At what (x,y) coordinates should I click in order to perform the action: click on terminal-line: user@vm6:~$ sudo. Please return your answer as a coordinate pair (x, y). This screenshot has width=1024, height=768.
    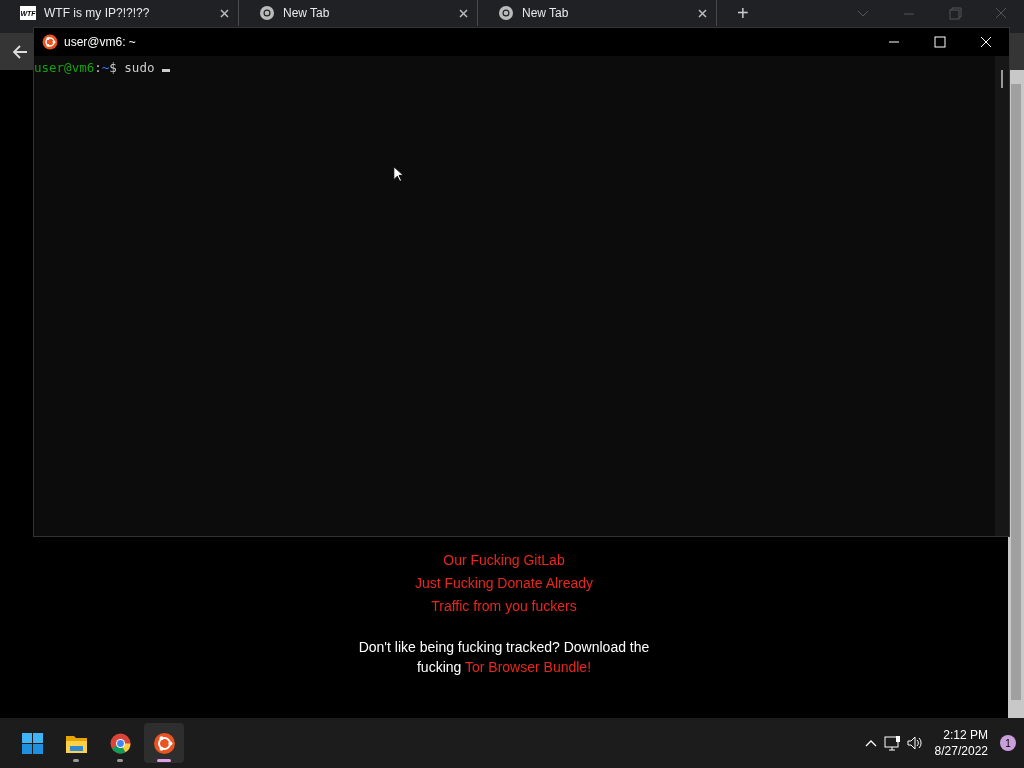
    Looking at the image, I should click on (102, 65).